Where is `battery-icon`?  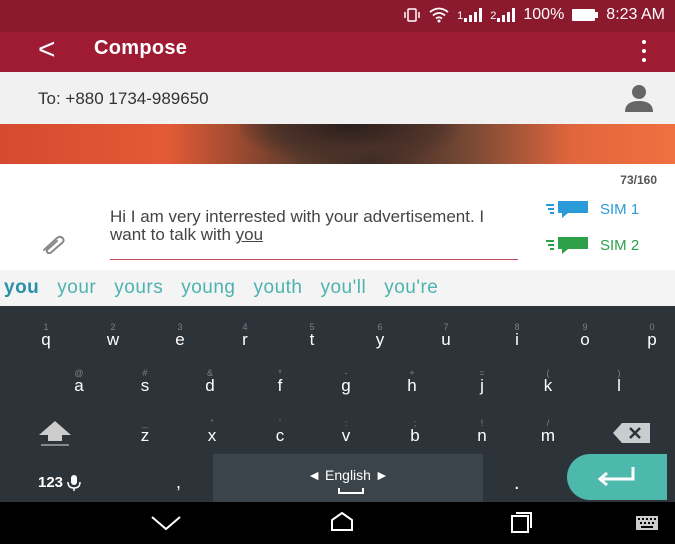 battery-icon is located at coordinates (585, 15).